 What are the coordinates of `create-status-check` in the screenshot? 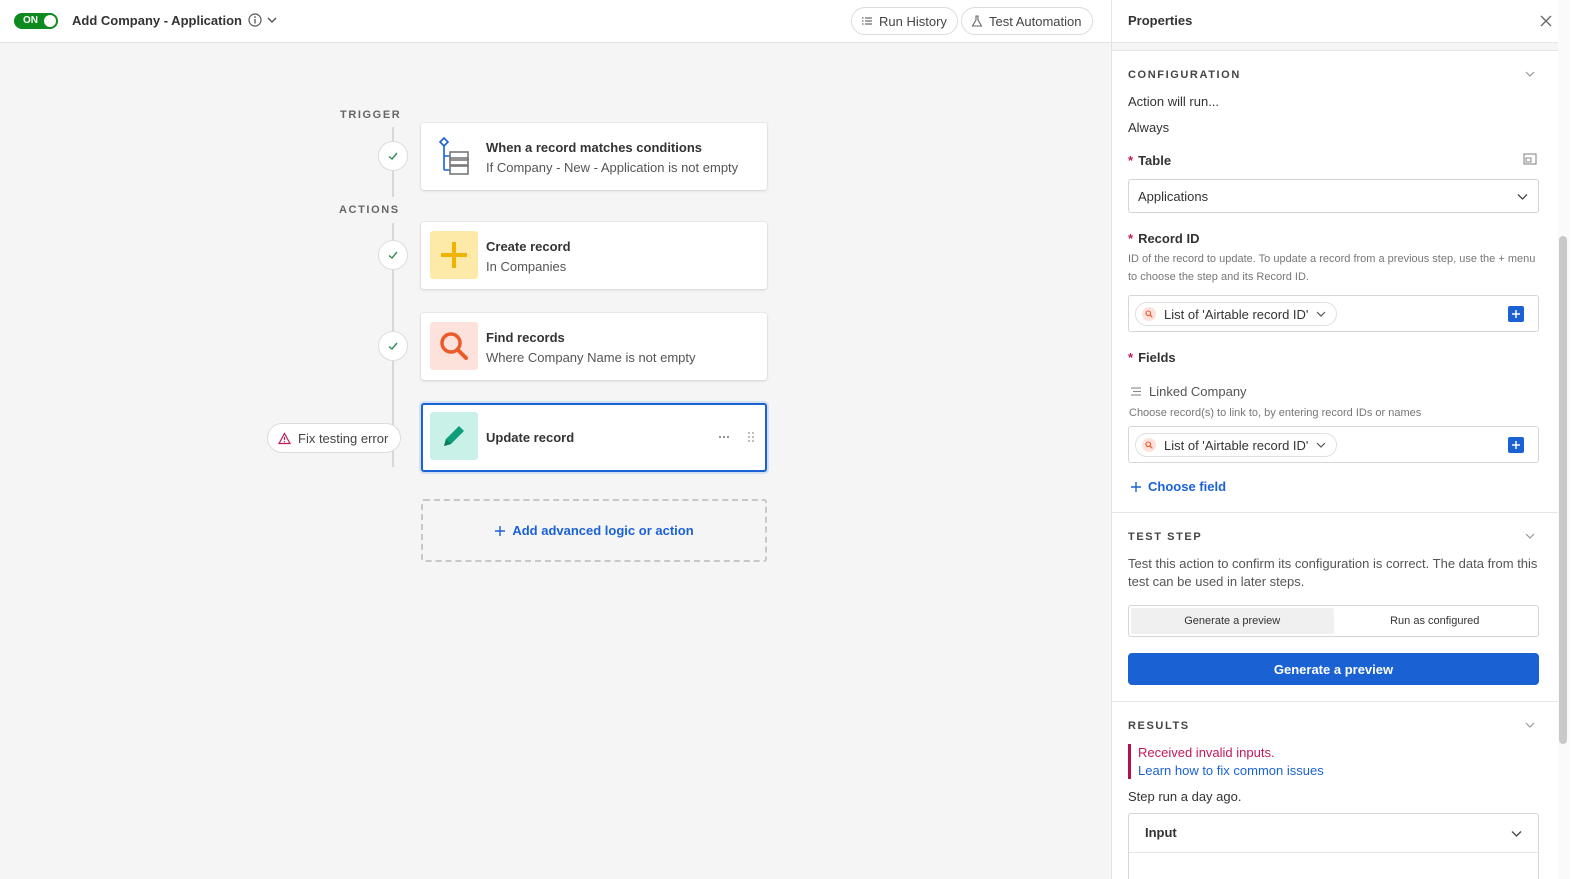 It's located at (393, 255).